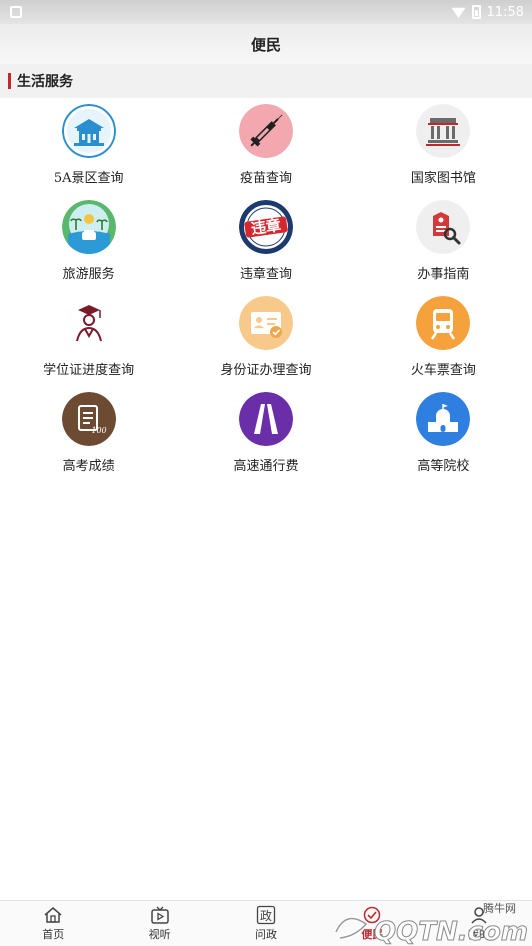  I want to click on service-item-library: 国家图书馆, so click(443, 148).